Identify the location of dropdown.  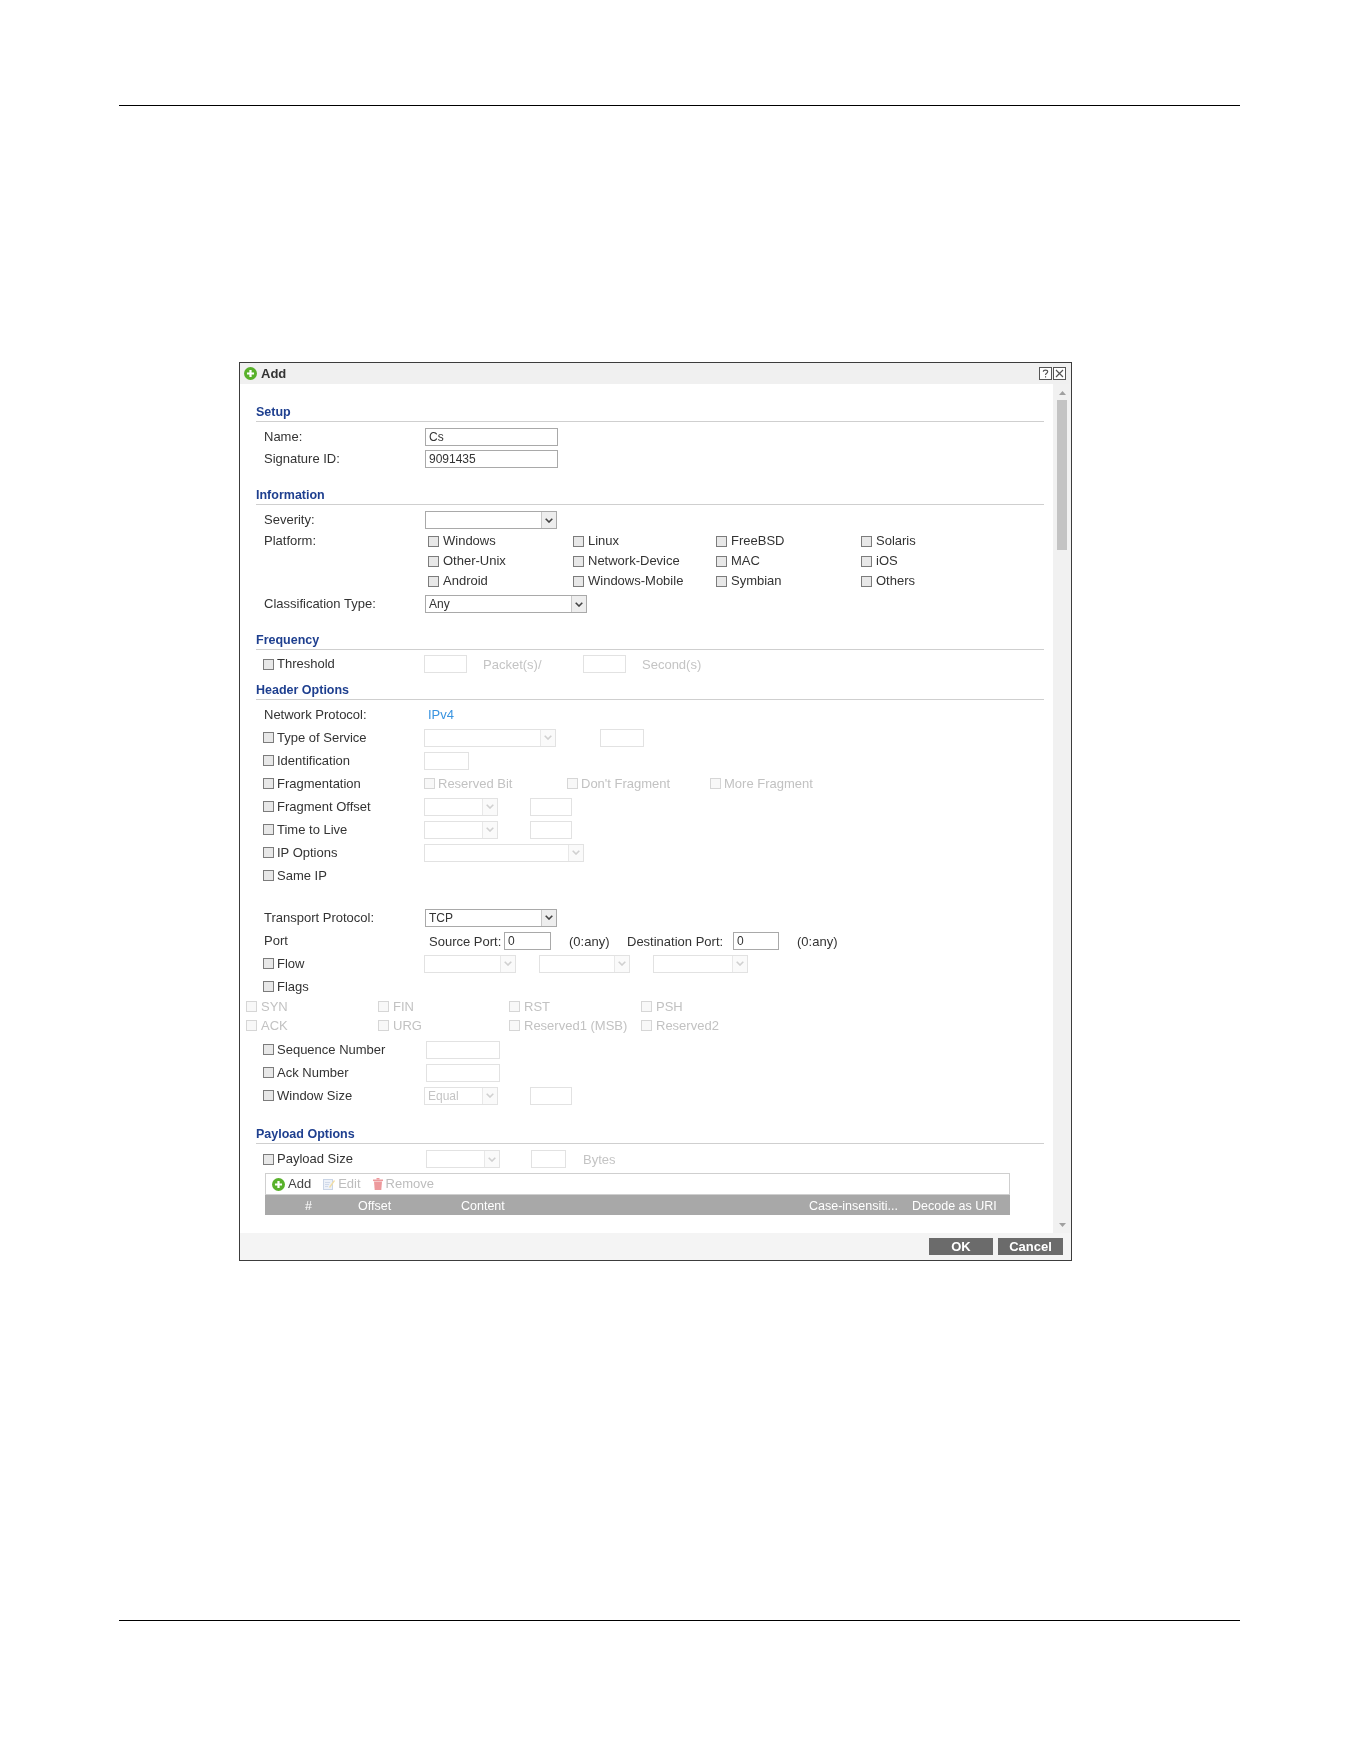
(491, 520).